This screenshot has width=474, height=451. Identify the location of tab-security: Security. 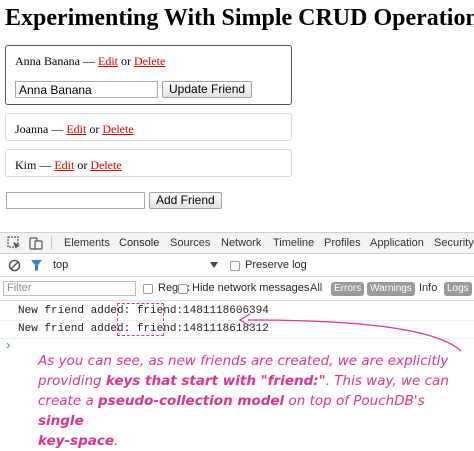
(454, 243).